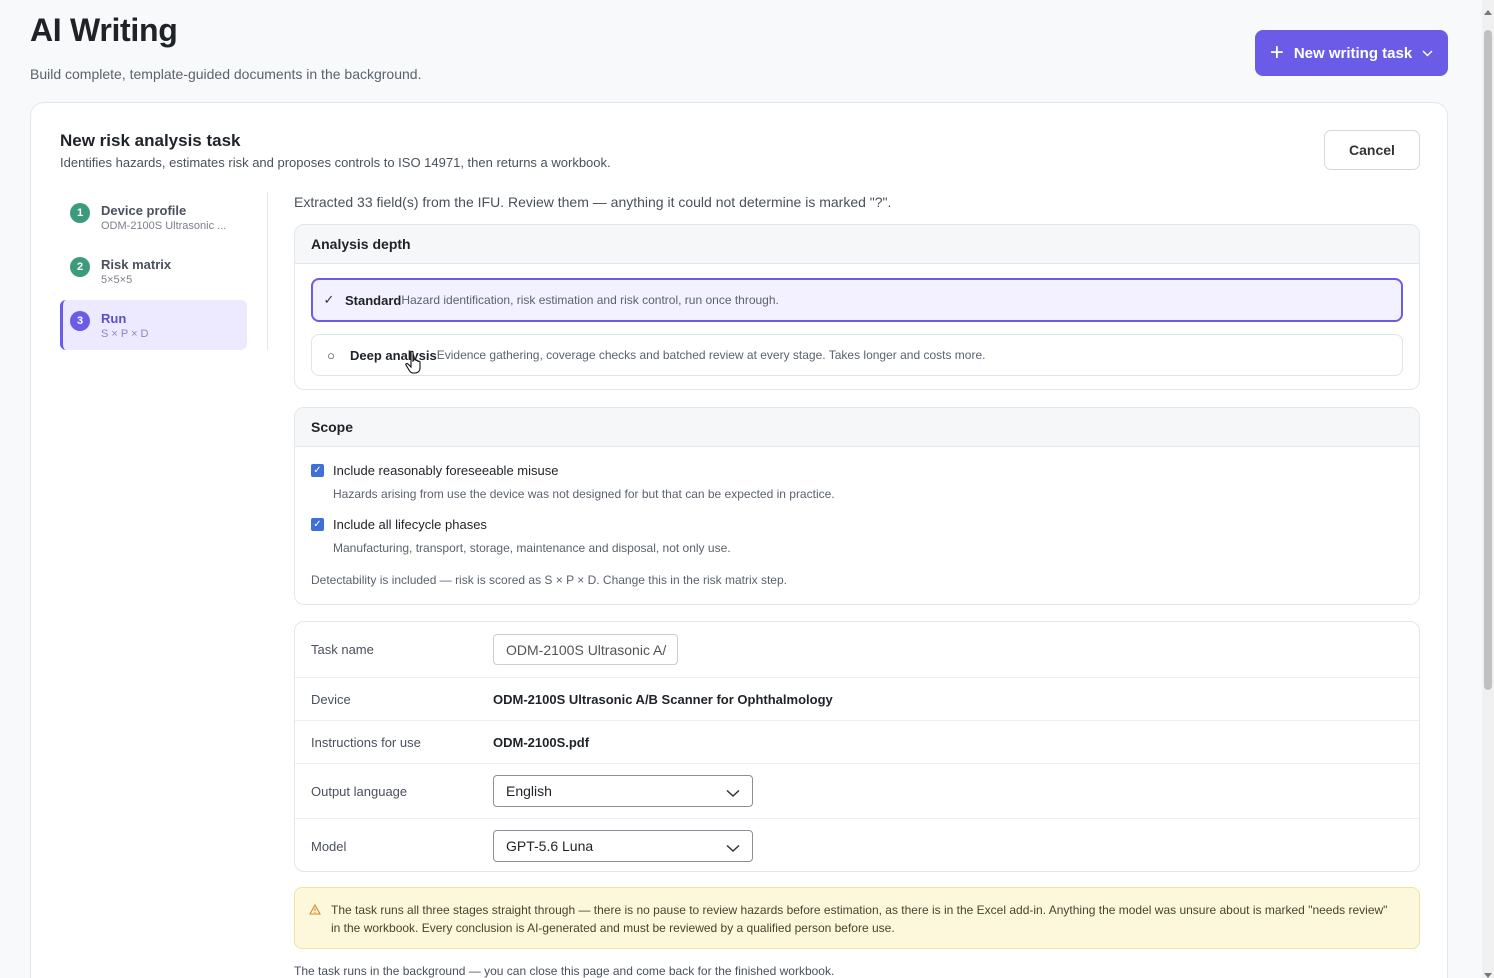 This screenshot has width=1494, height=978. Describe the element at coordinates (623, 791) in the screenshot. I see `output-language-select: English` at that location.